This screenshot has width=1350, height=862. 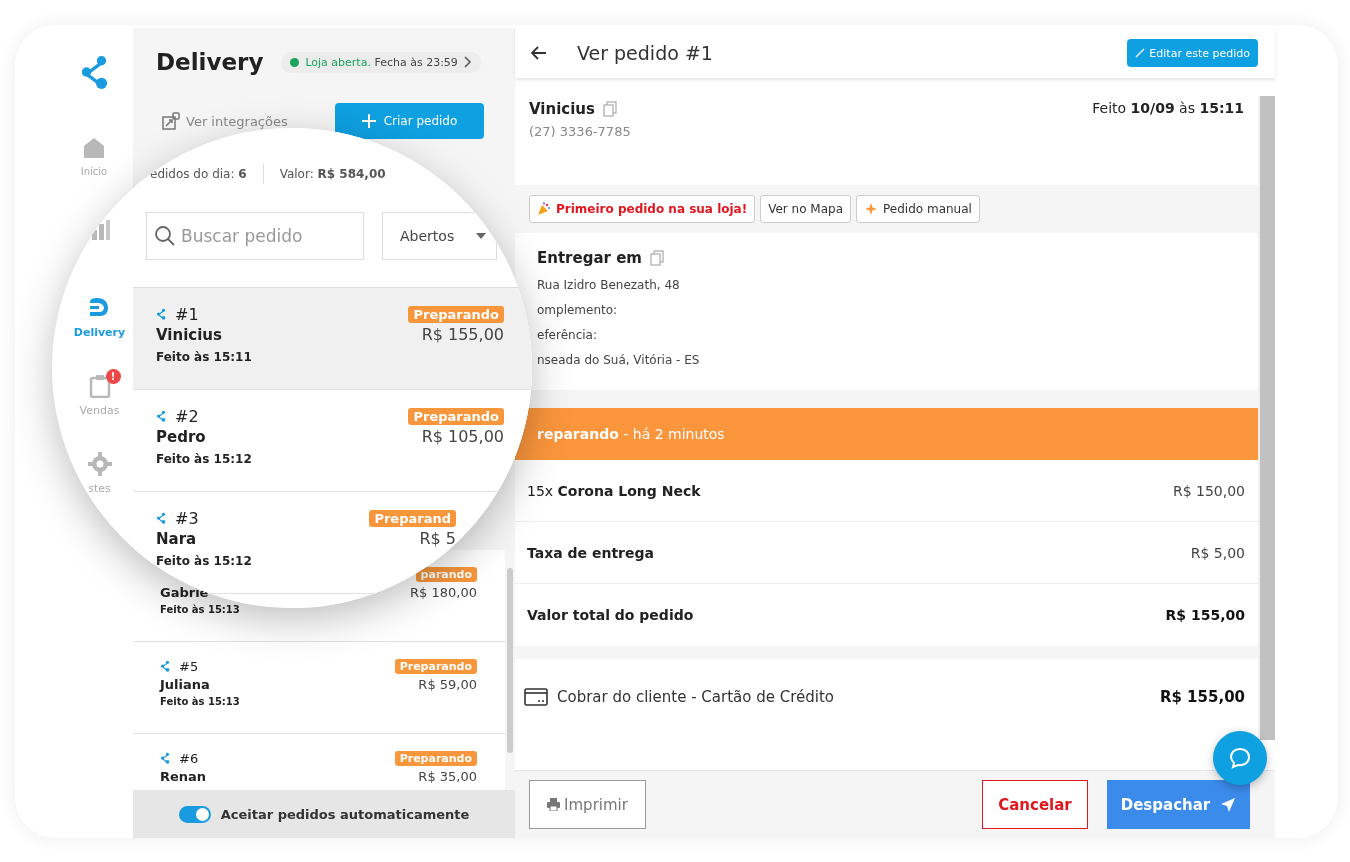 What do you see at coordinates (609, 285) in the screenshot?
I see `address-line: Rua Izidro Benezath, 48` at bounding box center [609, 285].